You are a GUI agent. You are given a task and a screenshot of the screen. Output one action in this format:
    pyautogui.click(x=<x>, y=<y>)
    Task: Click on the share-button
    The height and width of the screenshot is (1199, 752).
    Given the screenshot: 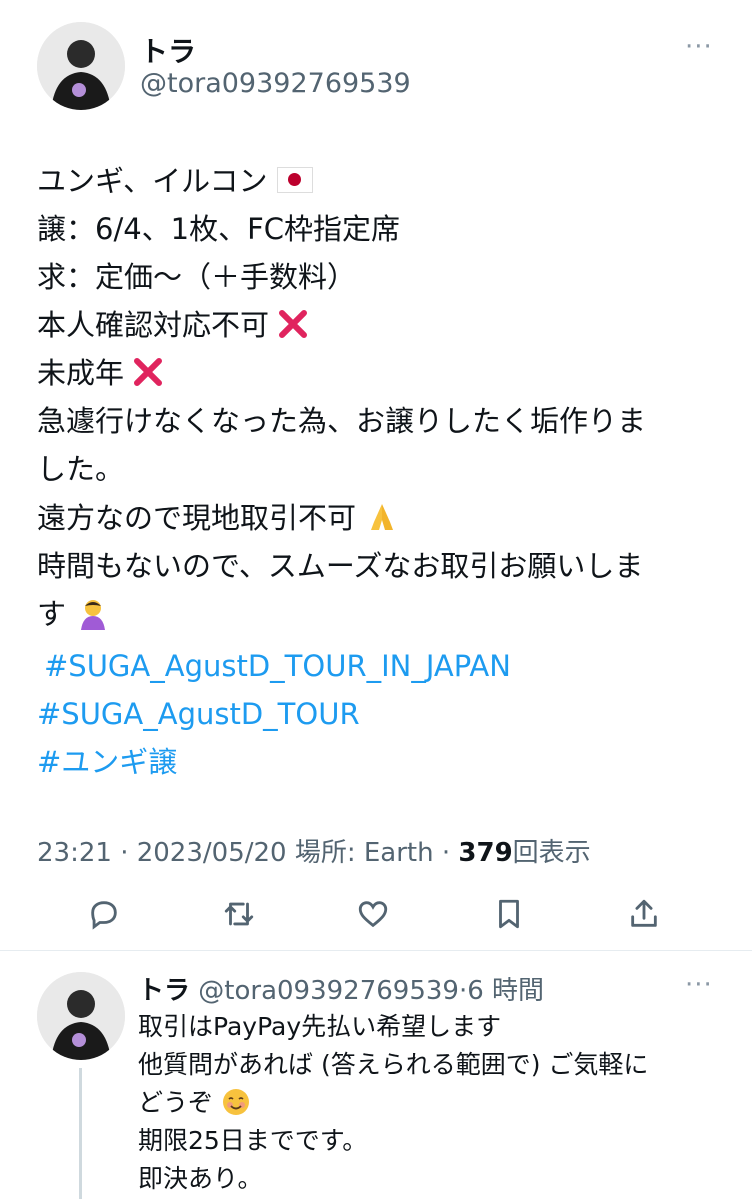 What is the action you would take?
    pyautogui.click(x=644, y=914)
    